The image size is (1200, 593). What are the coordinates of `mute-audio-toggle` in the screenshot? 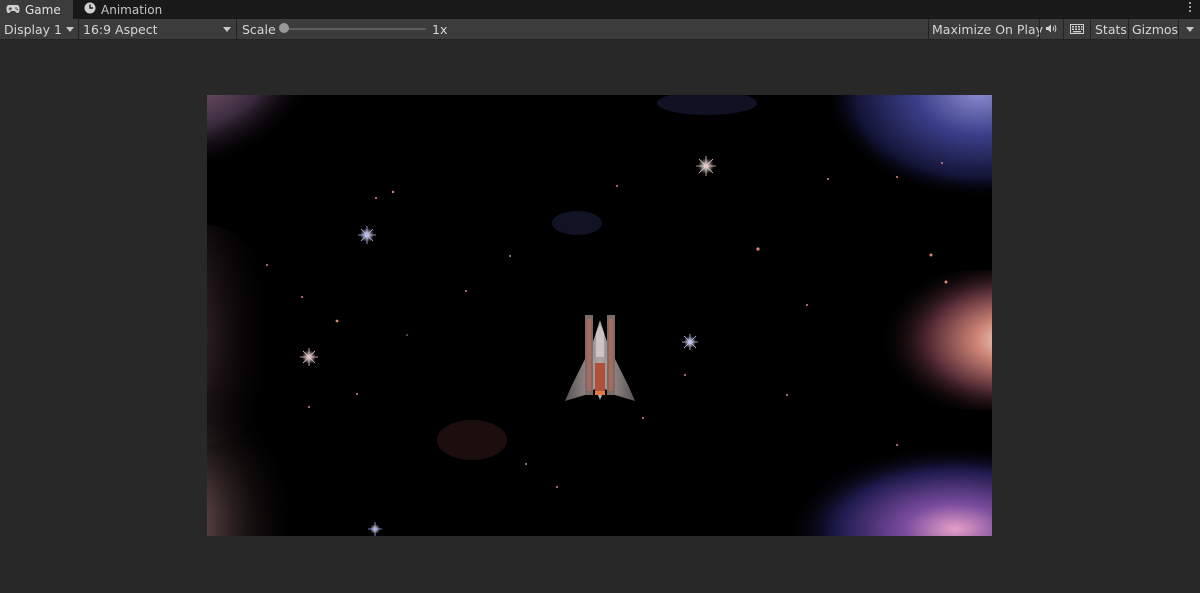 It's located at (1051, 29).